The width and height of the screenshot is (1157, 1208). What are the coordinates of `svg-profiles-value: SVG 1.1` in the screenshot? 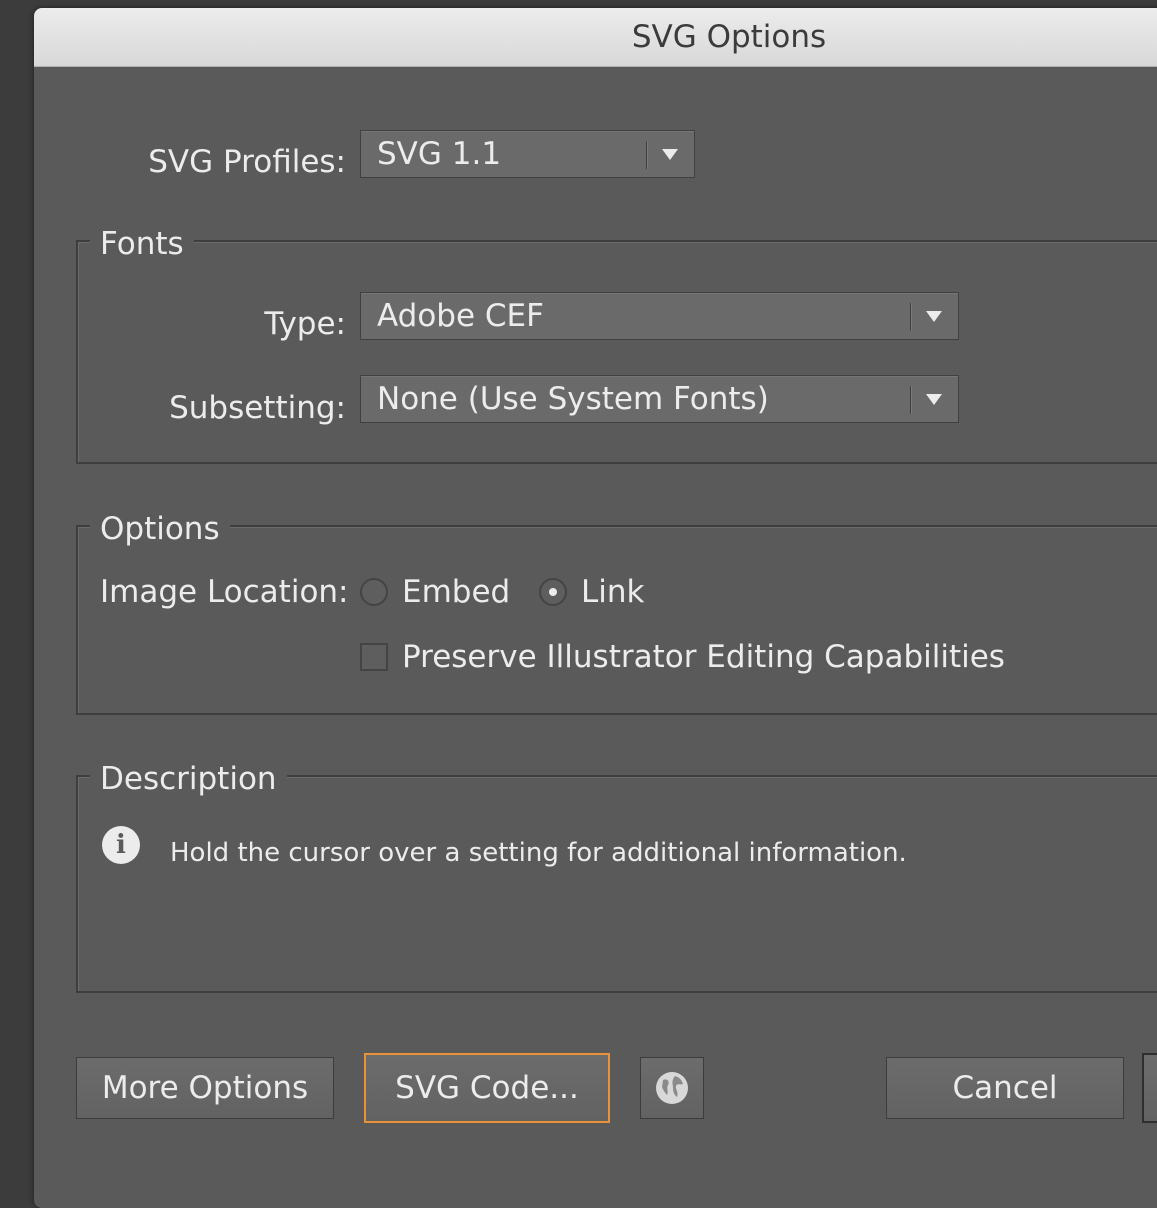 It's located at (439, 154).